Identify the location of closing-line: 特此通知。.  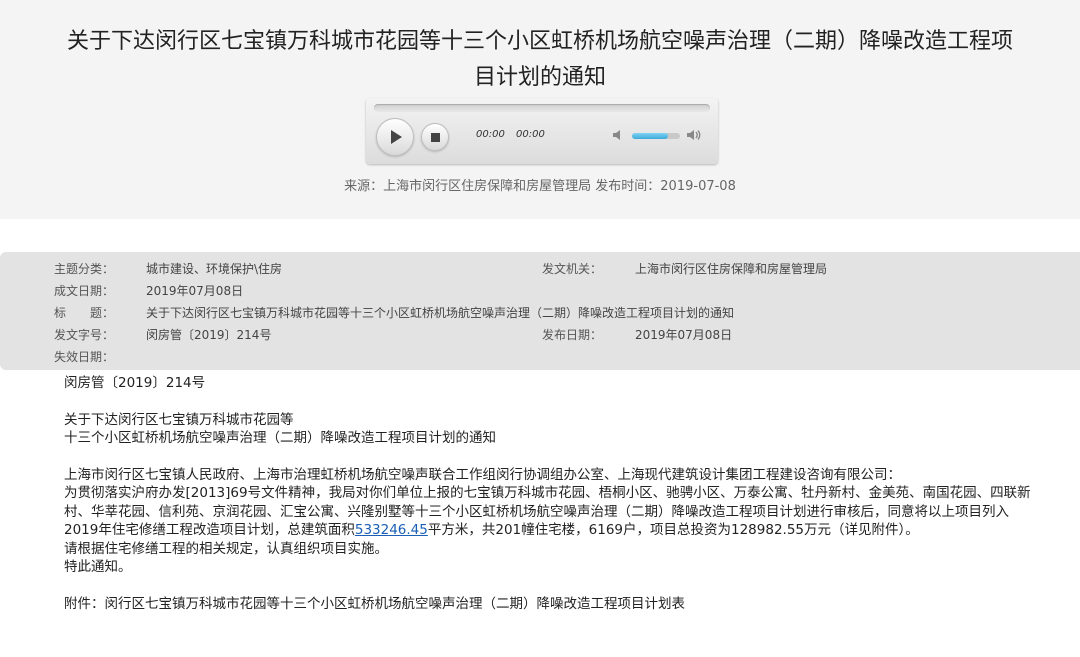
(98, 567).